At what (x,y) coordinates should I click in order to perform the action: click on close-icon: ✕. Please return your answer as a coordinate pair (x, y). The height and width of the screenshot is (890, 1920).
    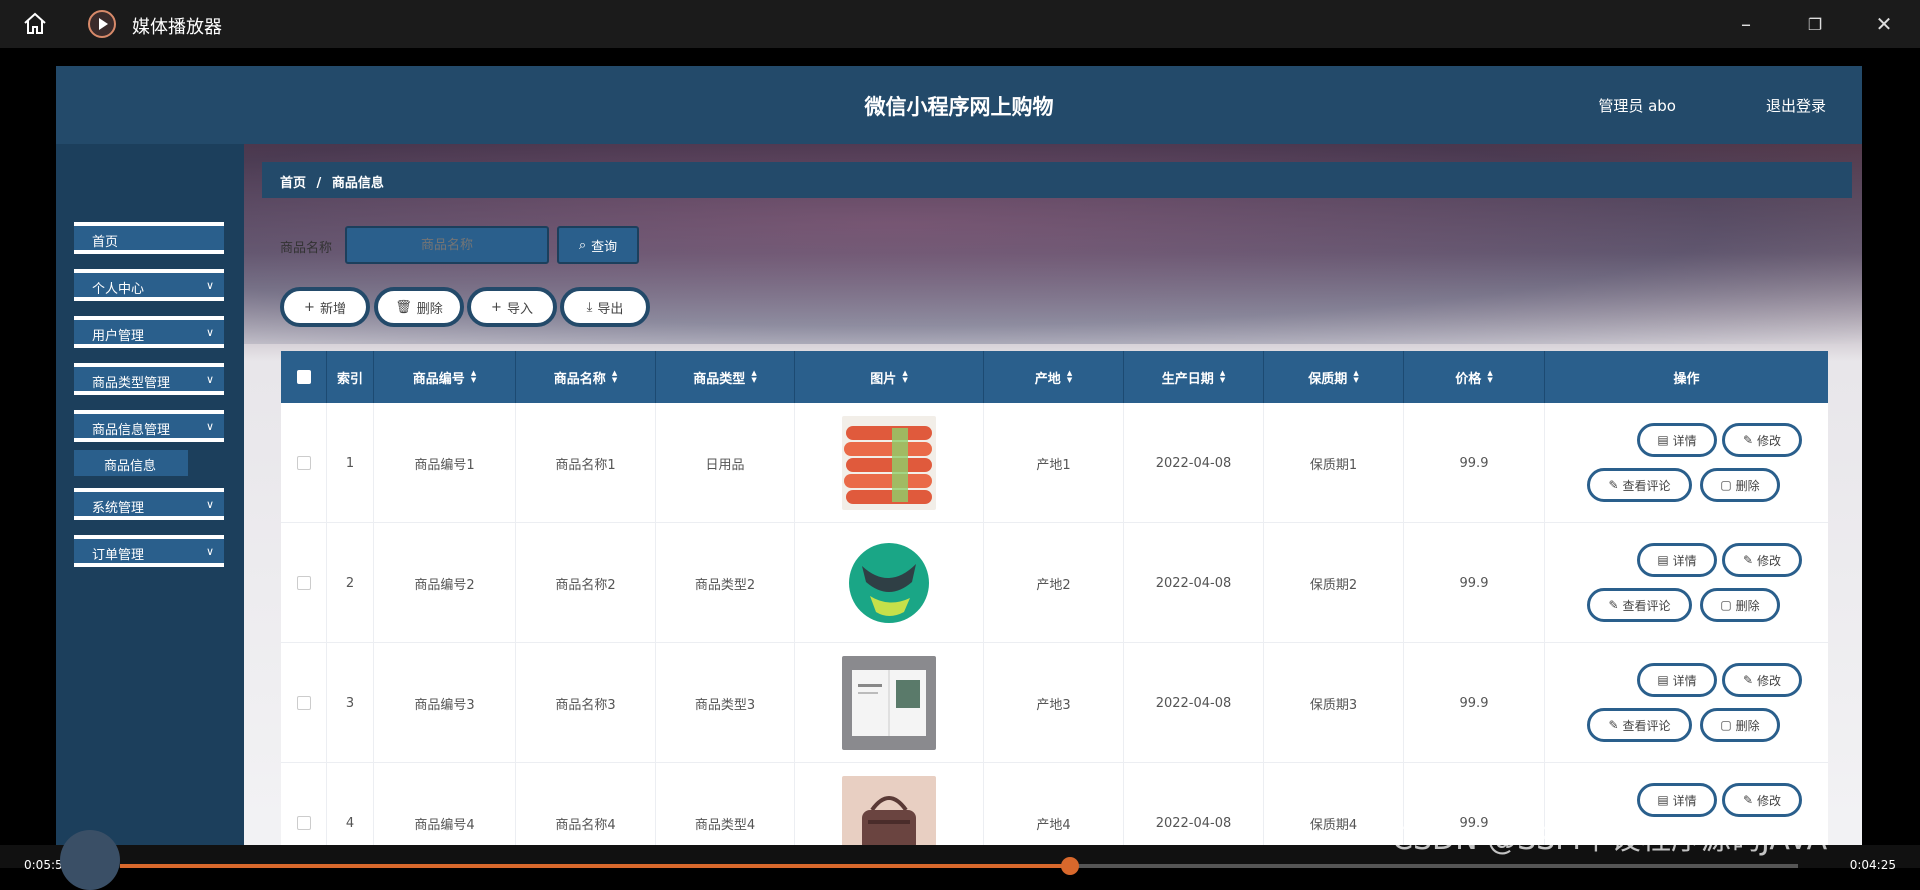
    Looking at the image, I should click on (1884, 24).